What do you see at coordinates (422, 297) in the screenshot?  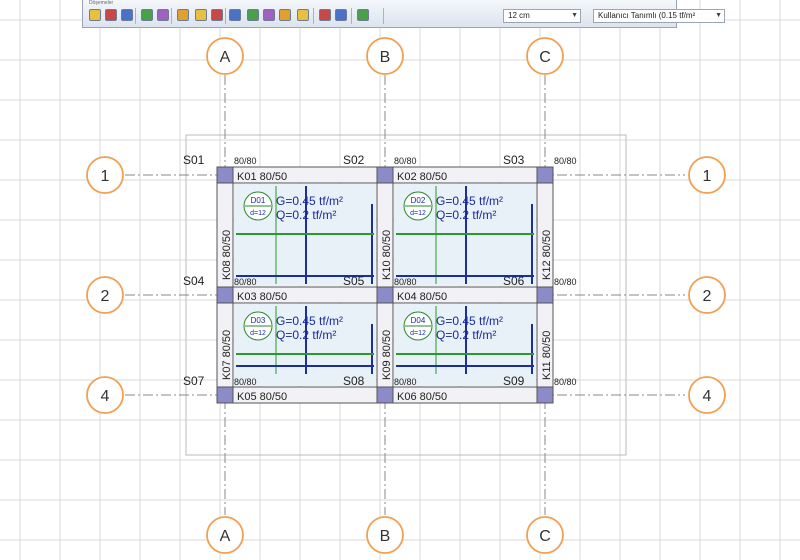 I see `beam-label: K04 80/50` at bounding box center [422, 297].